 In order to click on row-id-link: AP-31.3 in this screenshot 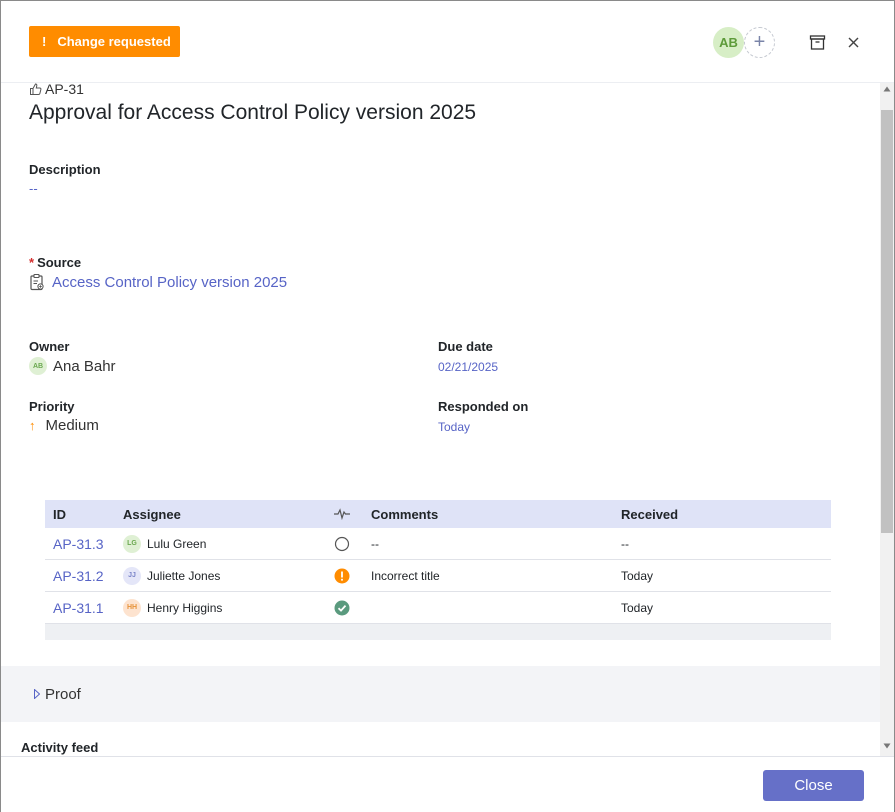, I will do `click(80, 544)`.